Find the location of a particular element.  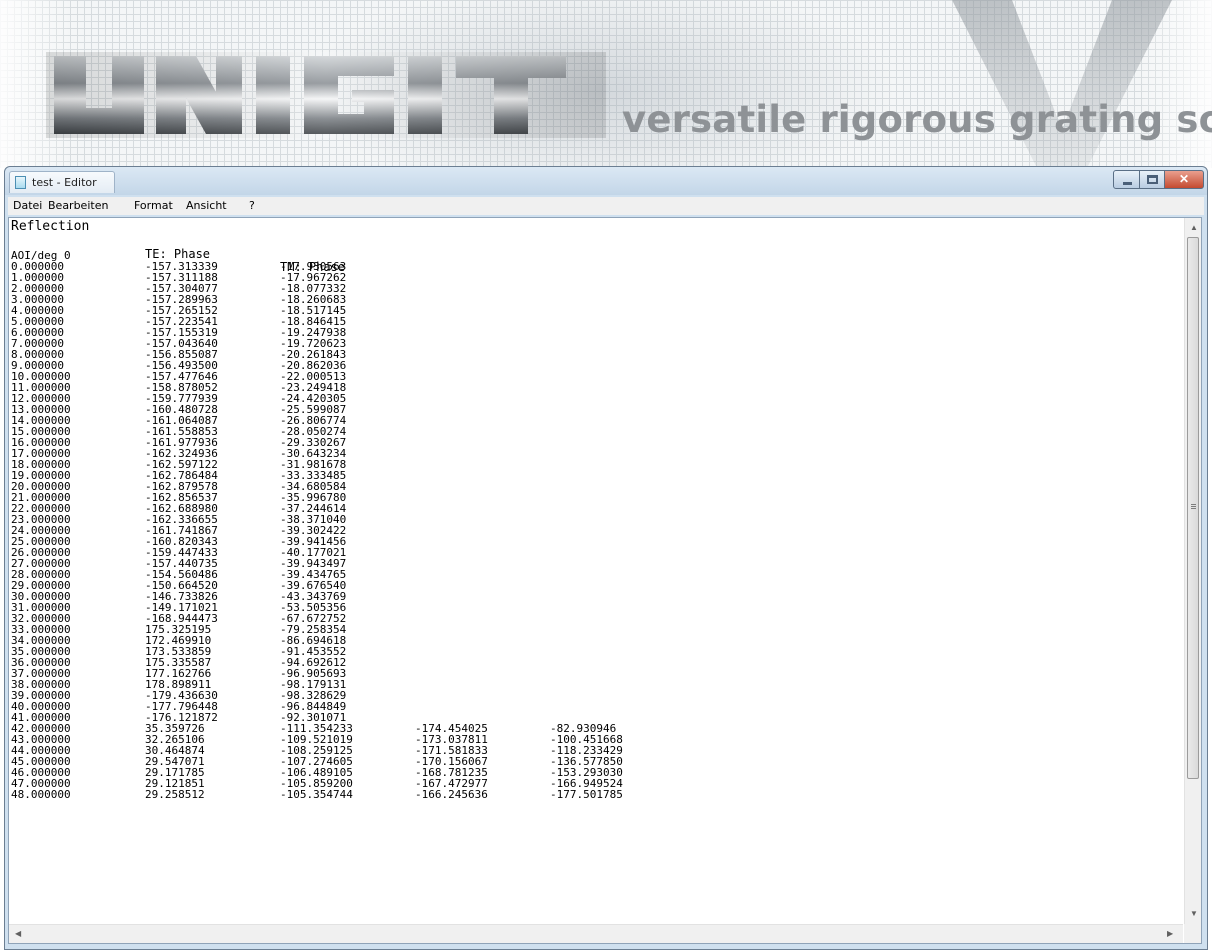

vertical-scroll-thumb is located at coordinates (1193, 508).